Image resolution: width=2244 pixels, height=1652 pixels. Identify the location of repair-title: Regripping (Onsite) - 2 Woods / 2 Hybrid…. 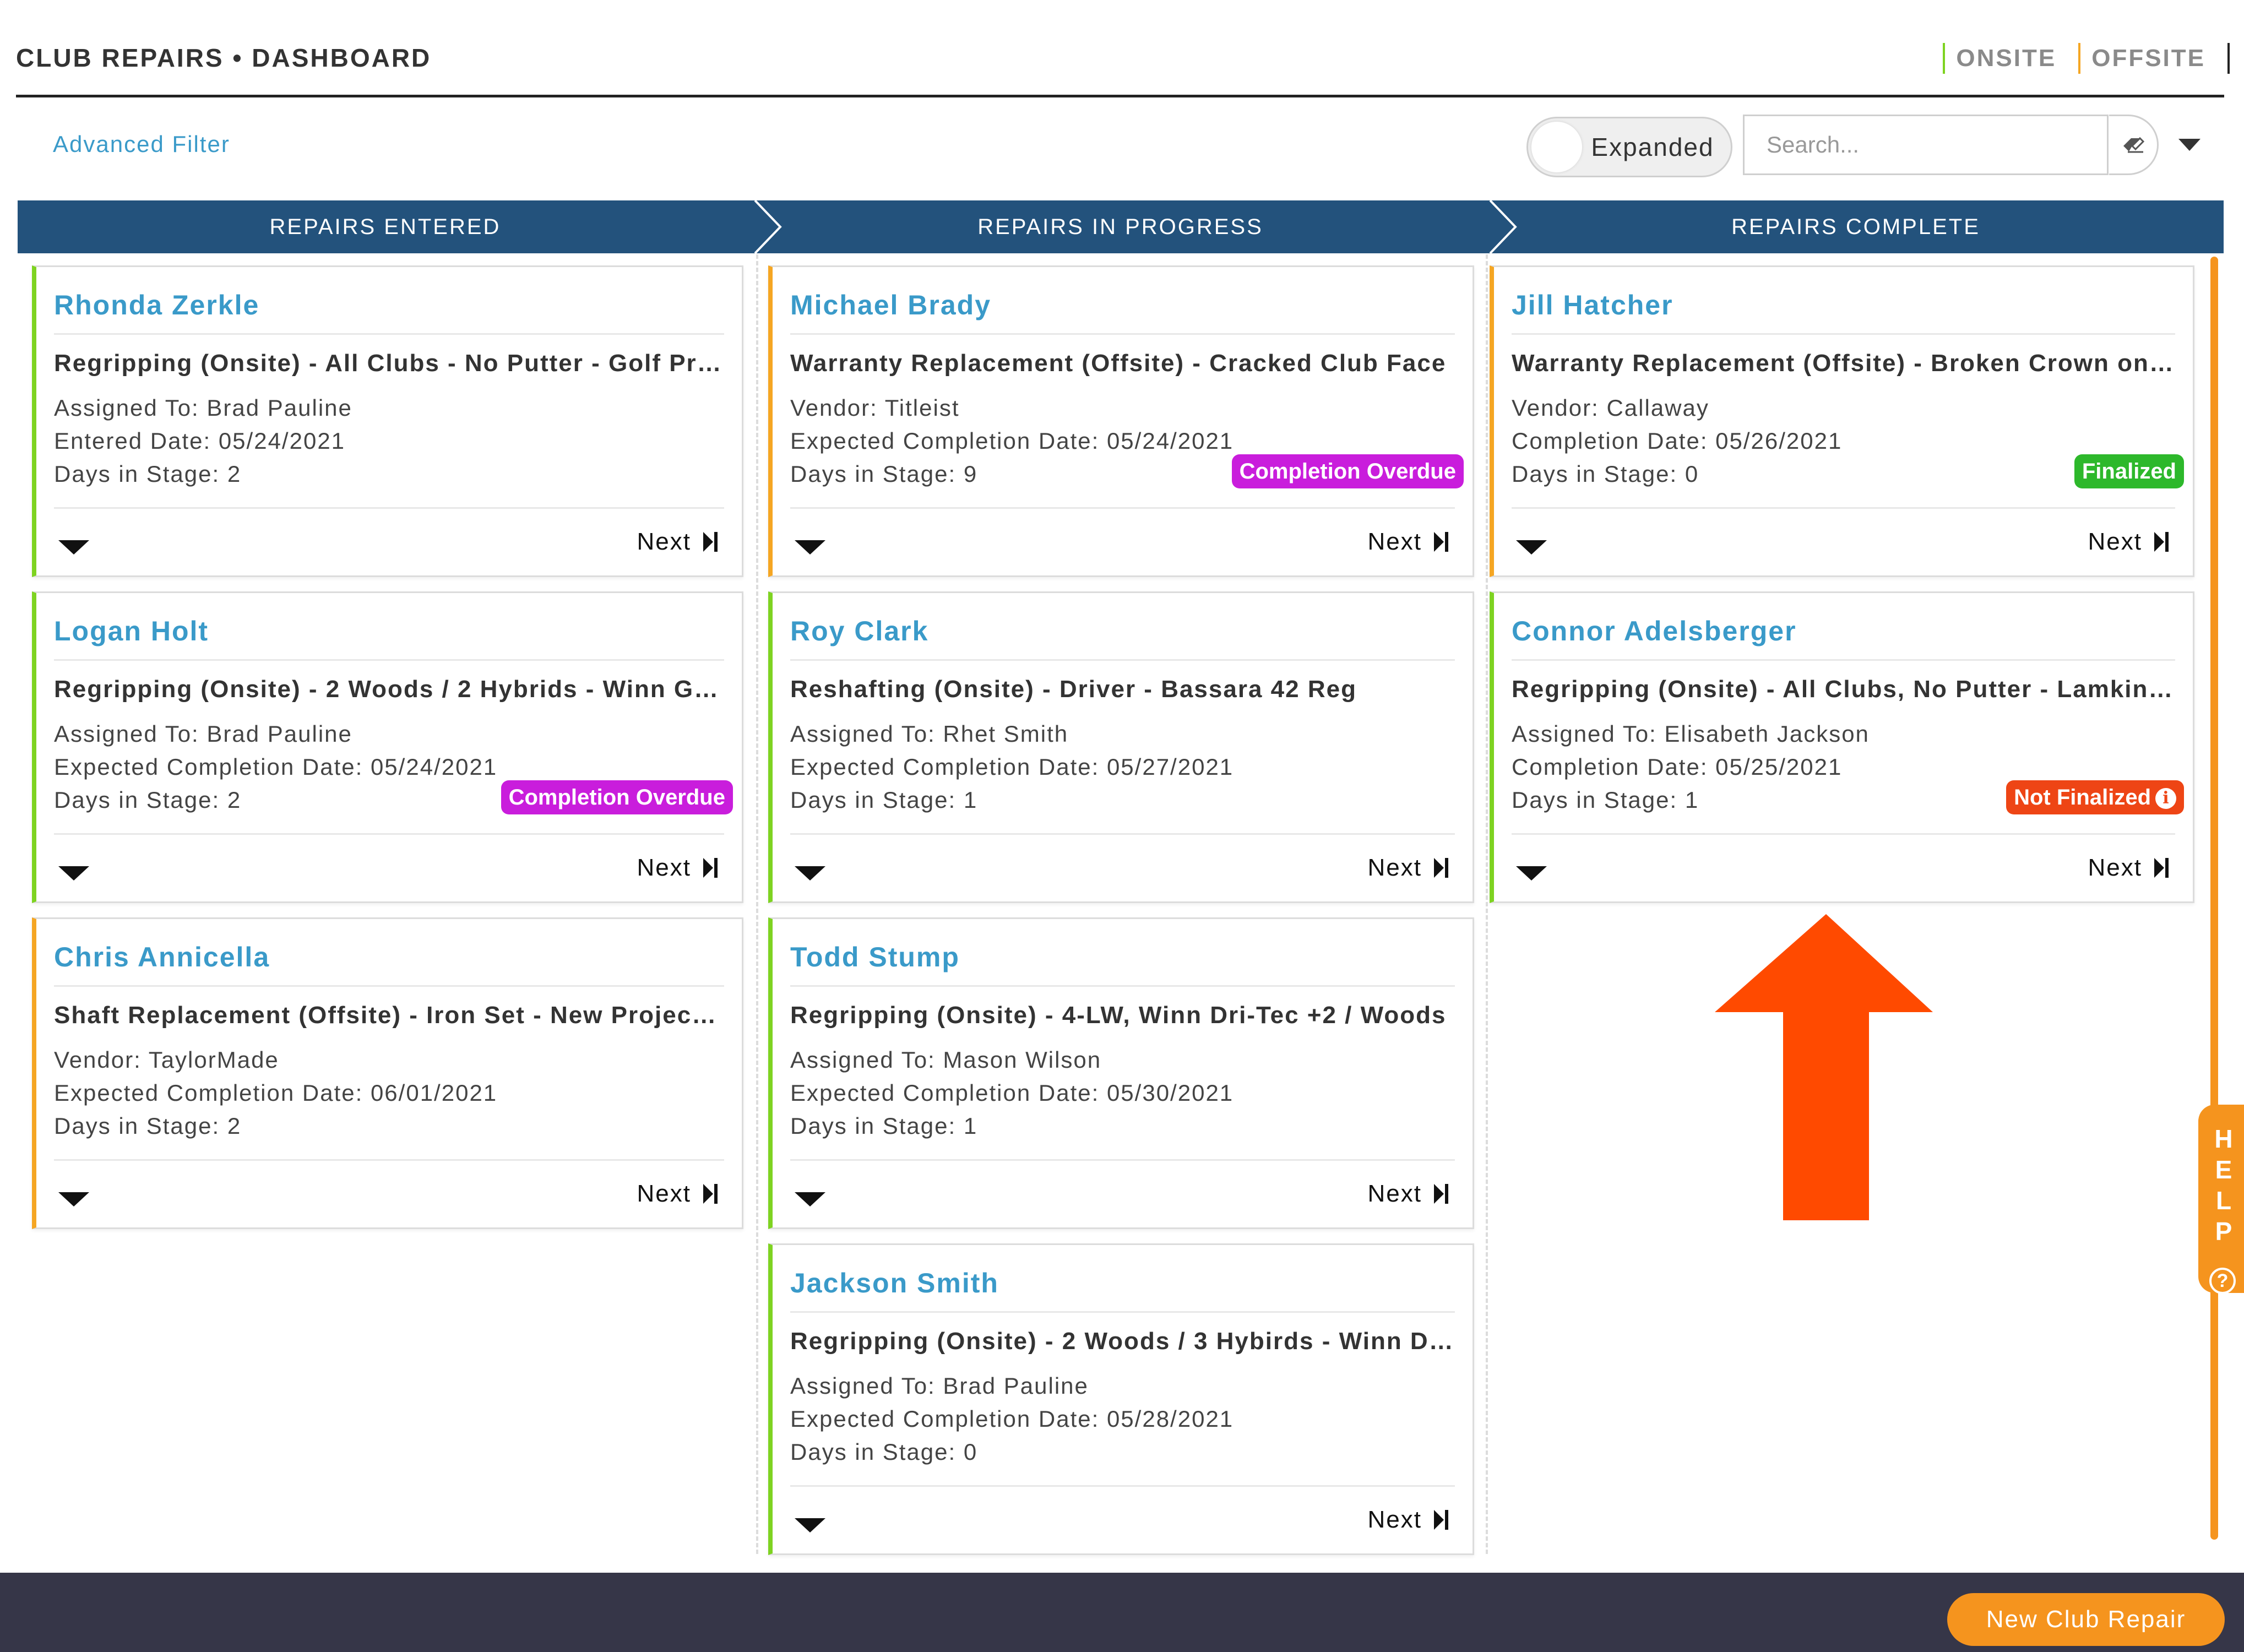
(389, 689).